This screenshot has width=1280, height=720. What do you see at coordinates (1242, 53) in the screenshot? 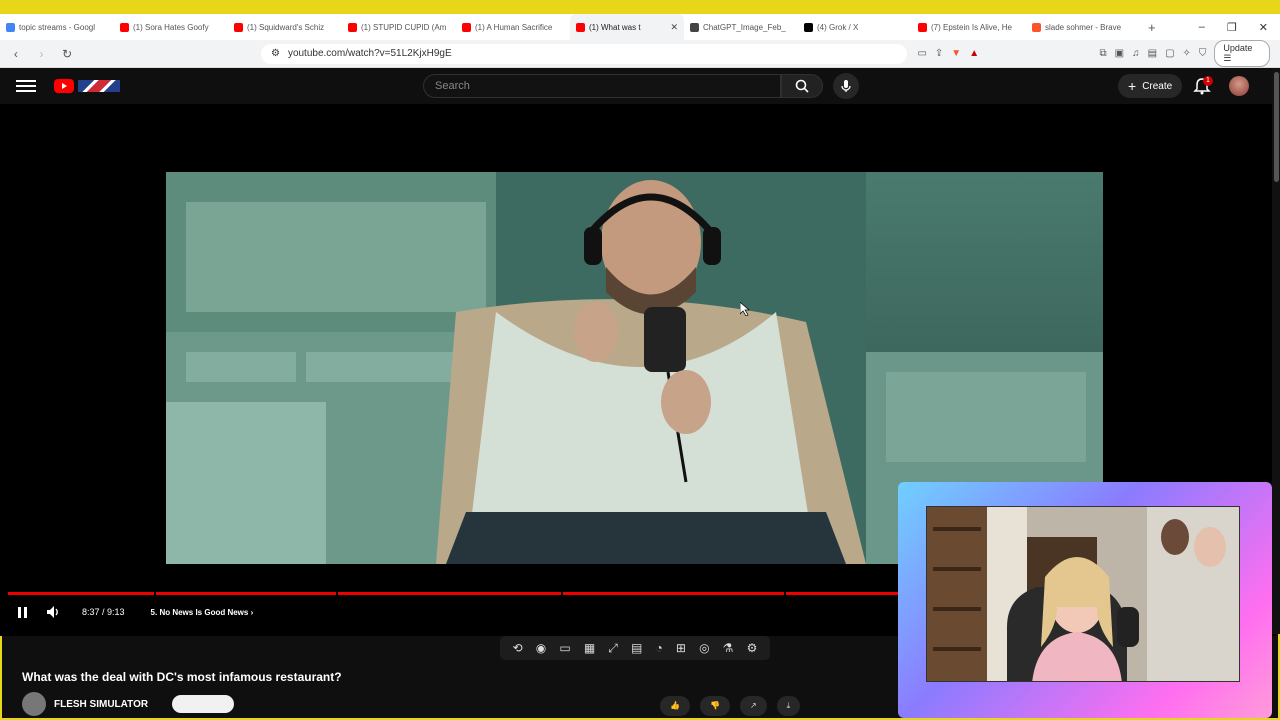
I see `update-button: Update ☰` at bounding box center [1242, 53].